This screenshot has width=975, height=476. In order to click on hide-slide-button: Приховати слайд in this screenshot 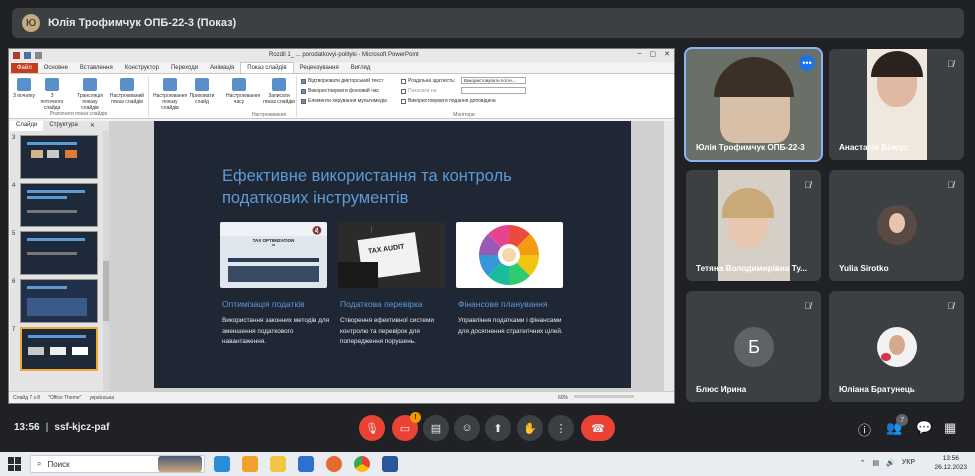, I will do `click(202, 91)`.